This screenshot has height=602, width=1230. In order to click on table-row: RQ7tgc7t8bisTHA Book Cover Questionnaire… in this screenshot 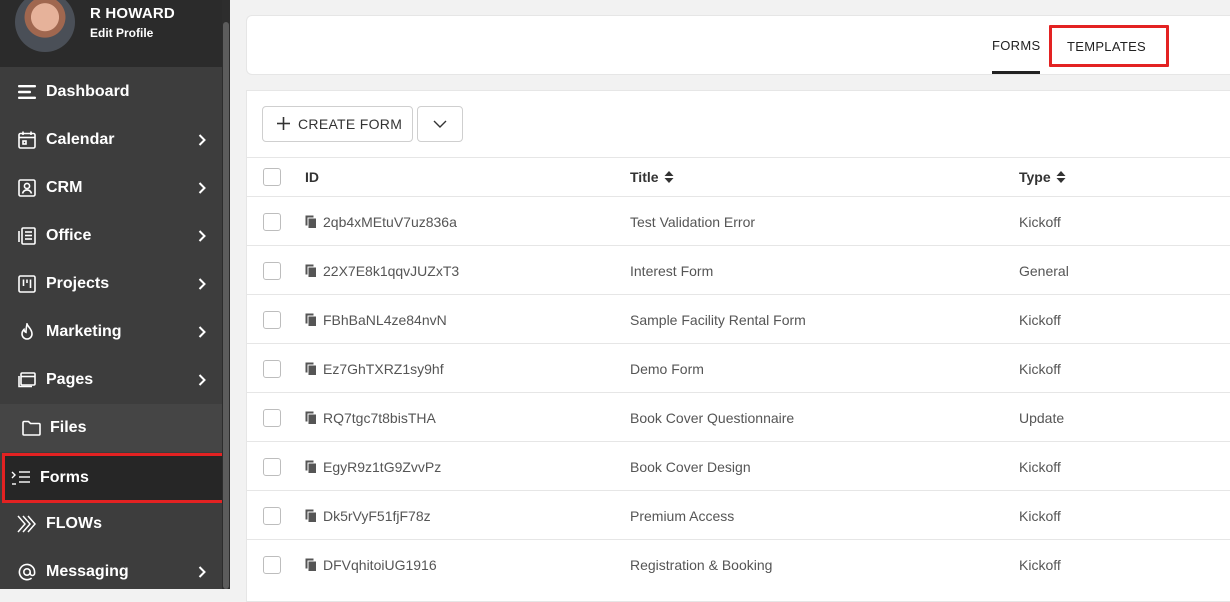, I will do `click(738, 417)`.